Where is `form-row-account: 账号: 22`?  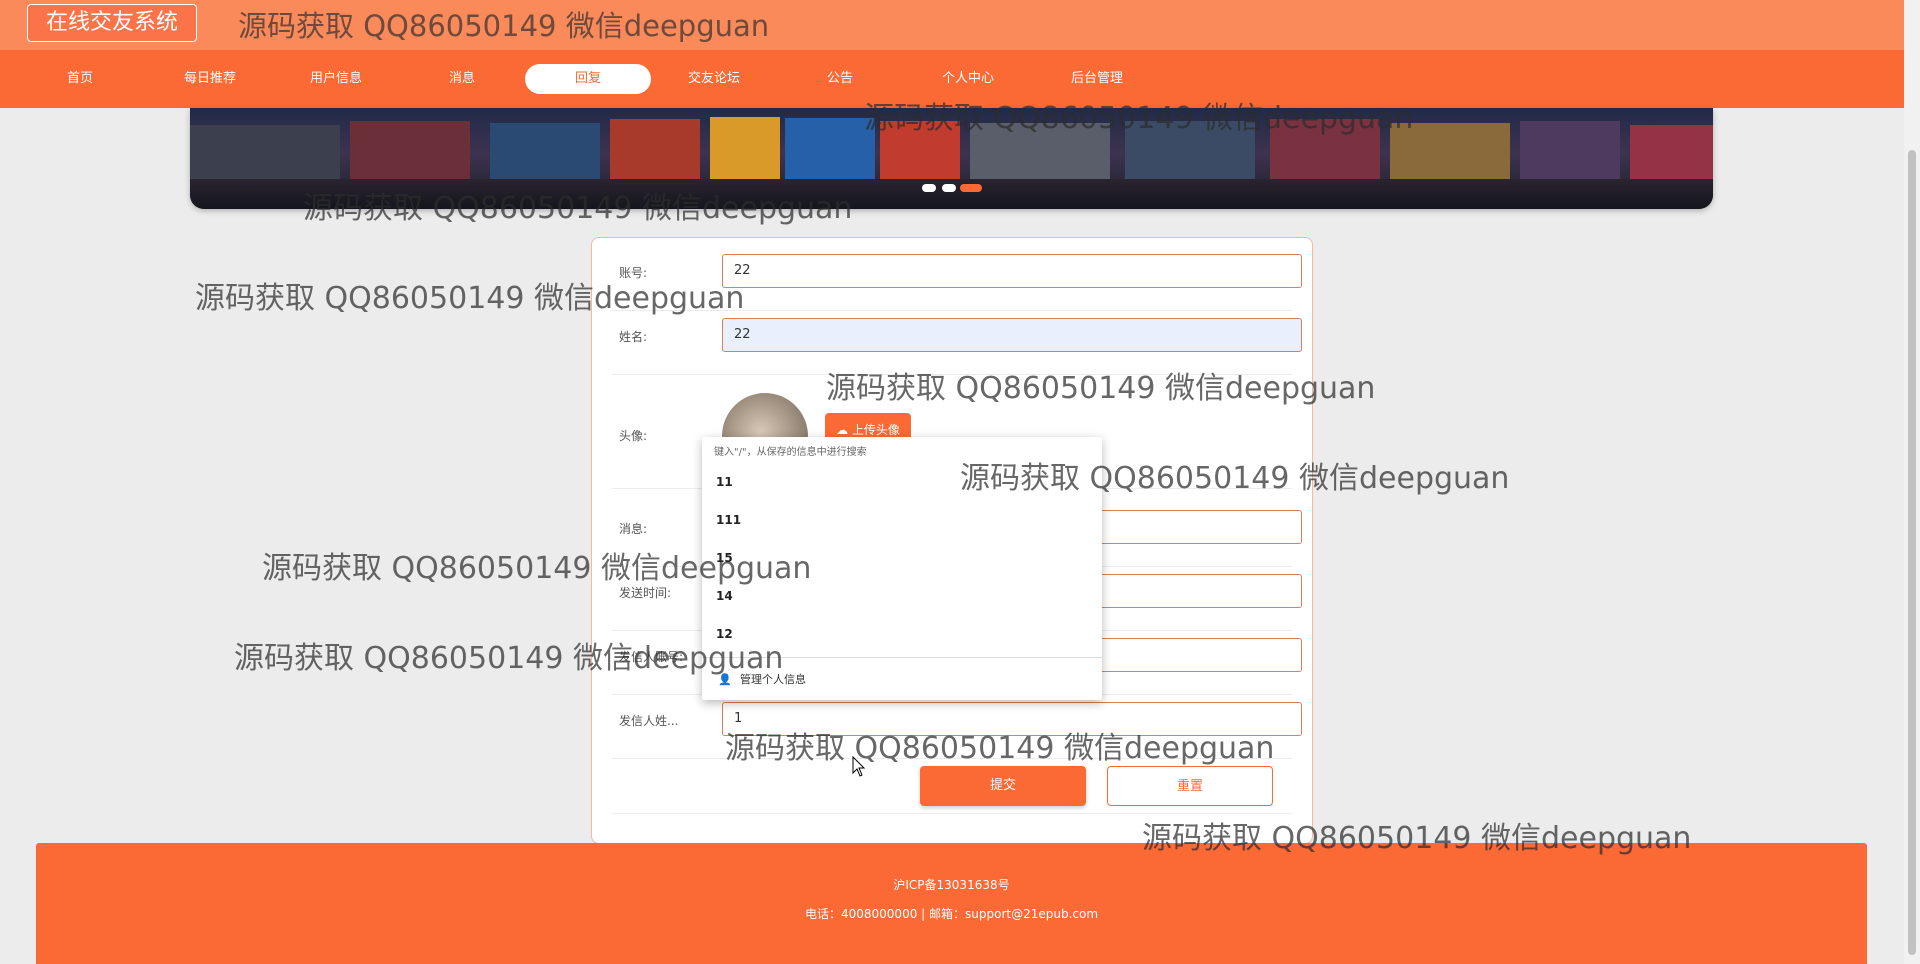
form-row-account: 账号: 22 is located at coordinates (957, 282).